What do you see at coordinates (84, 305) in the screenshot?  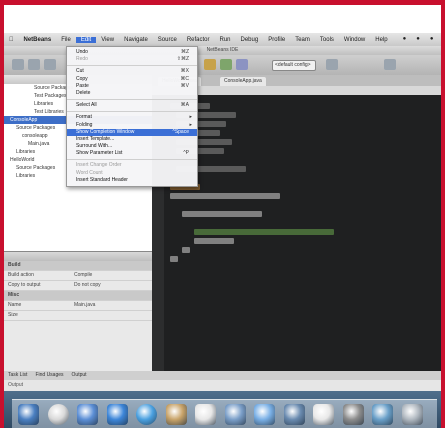 I see `property-value: Main.java` at bounding box center [84, 305].